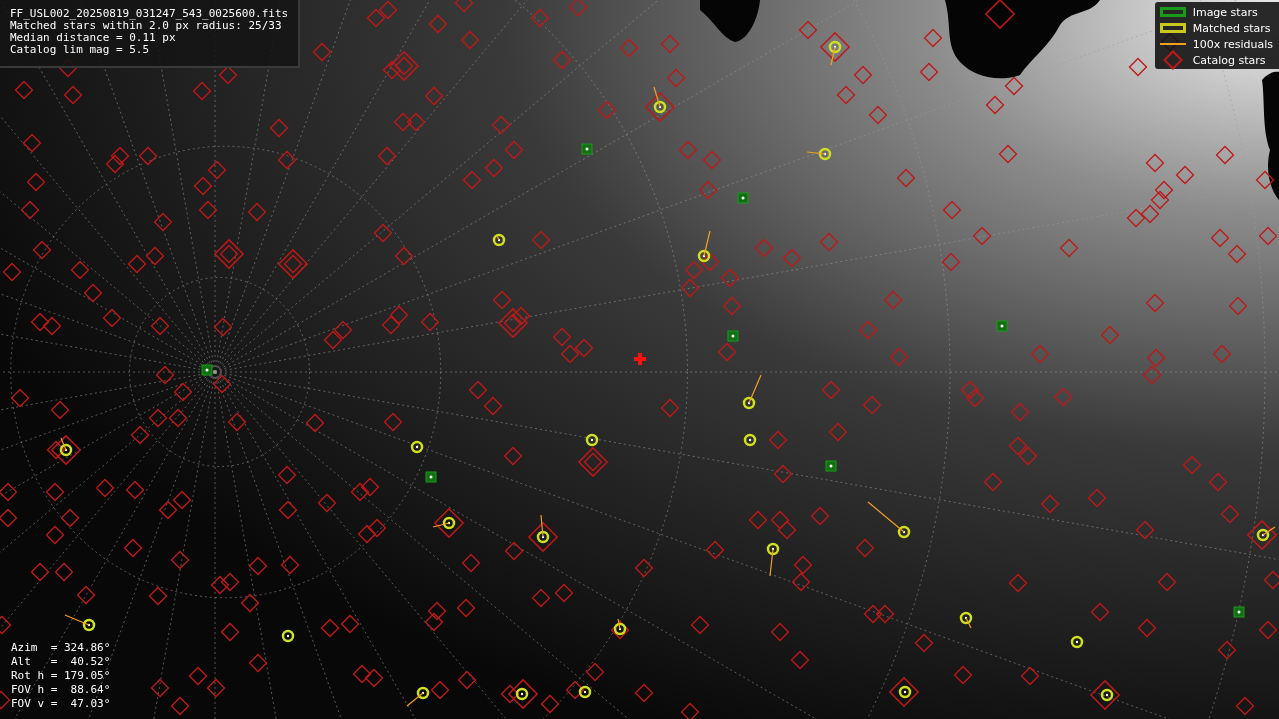 This screenshot has height=719, width=1279. I want to click on legend-label: Catalog stars, so click(1229, 60).